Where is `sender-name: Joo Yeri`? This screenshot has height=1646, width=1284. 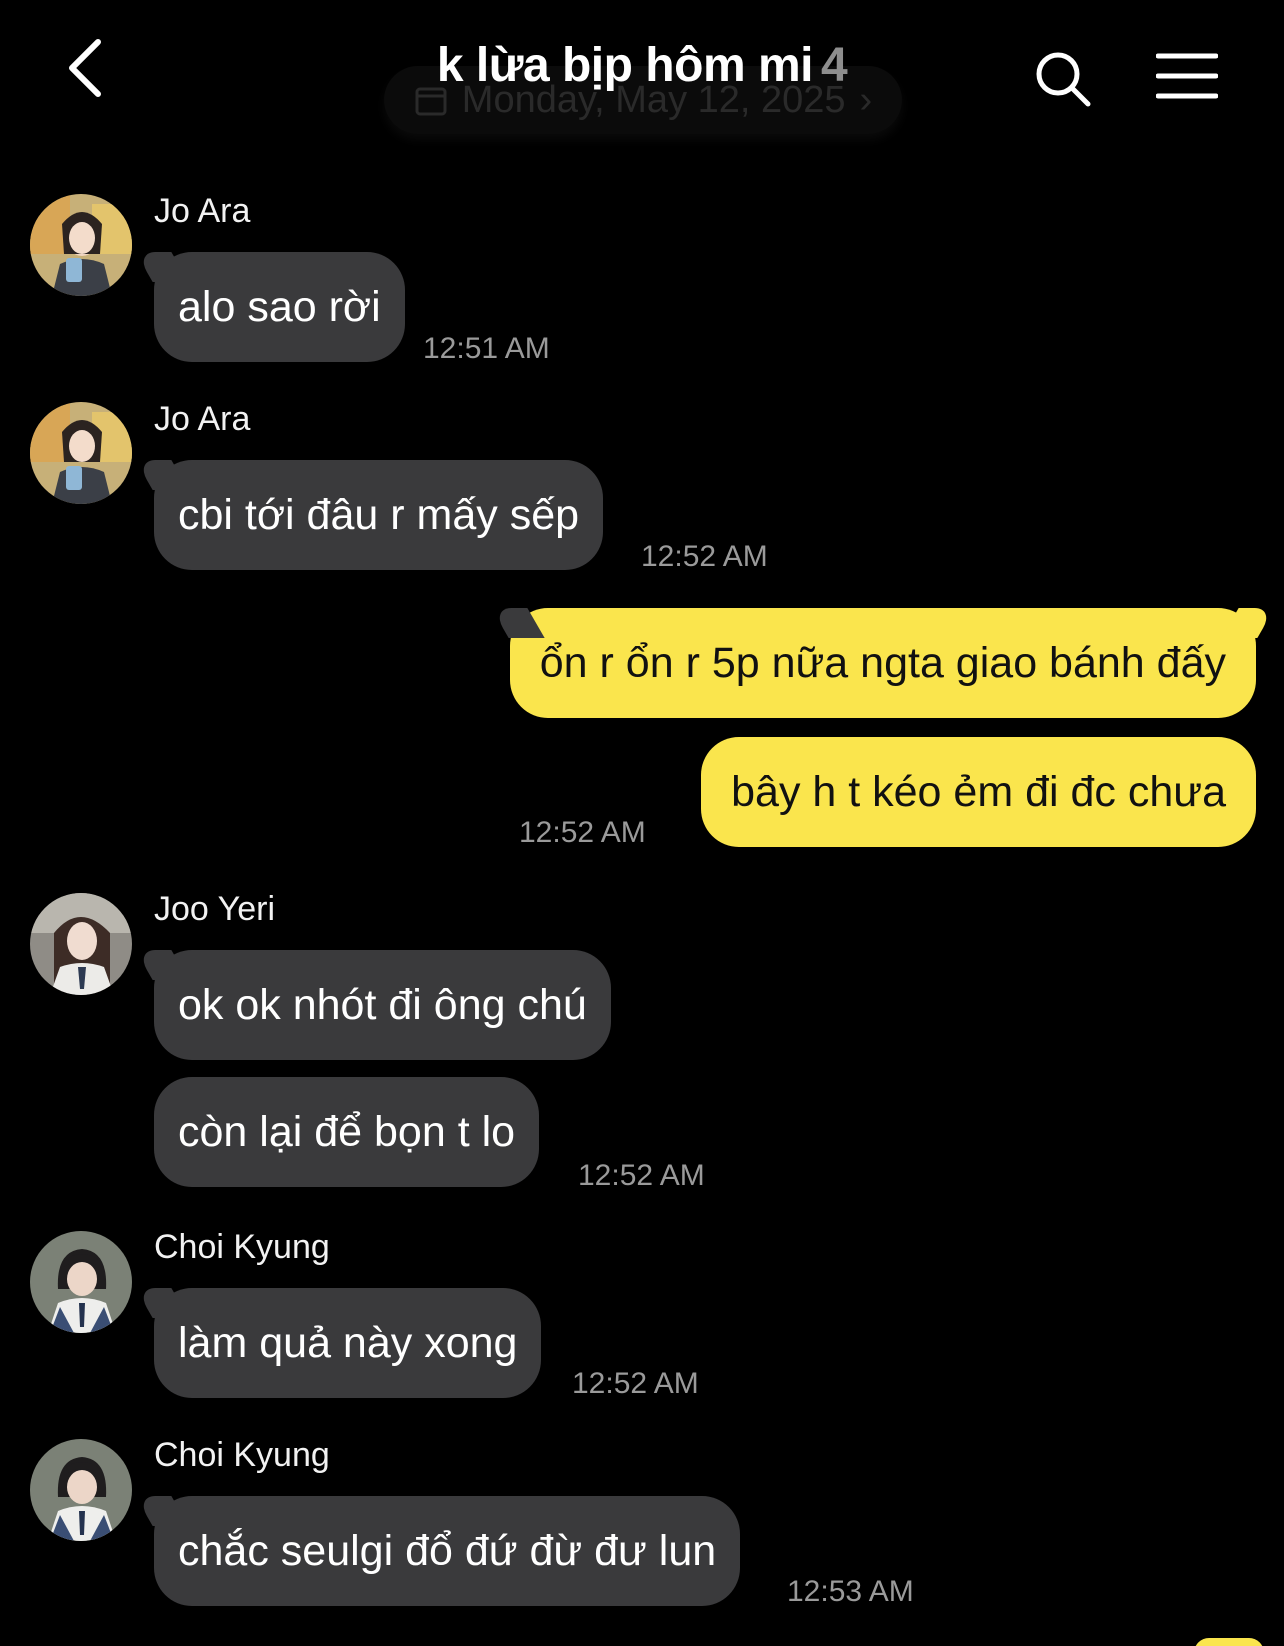
sender-name: Joo Yeri is located at coordinates (214, 909).